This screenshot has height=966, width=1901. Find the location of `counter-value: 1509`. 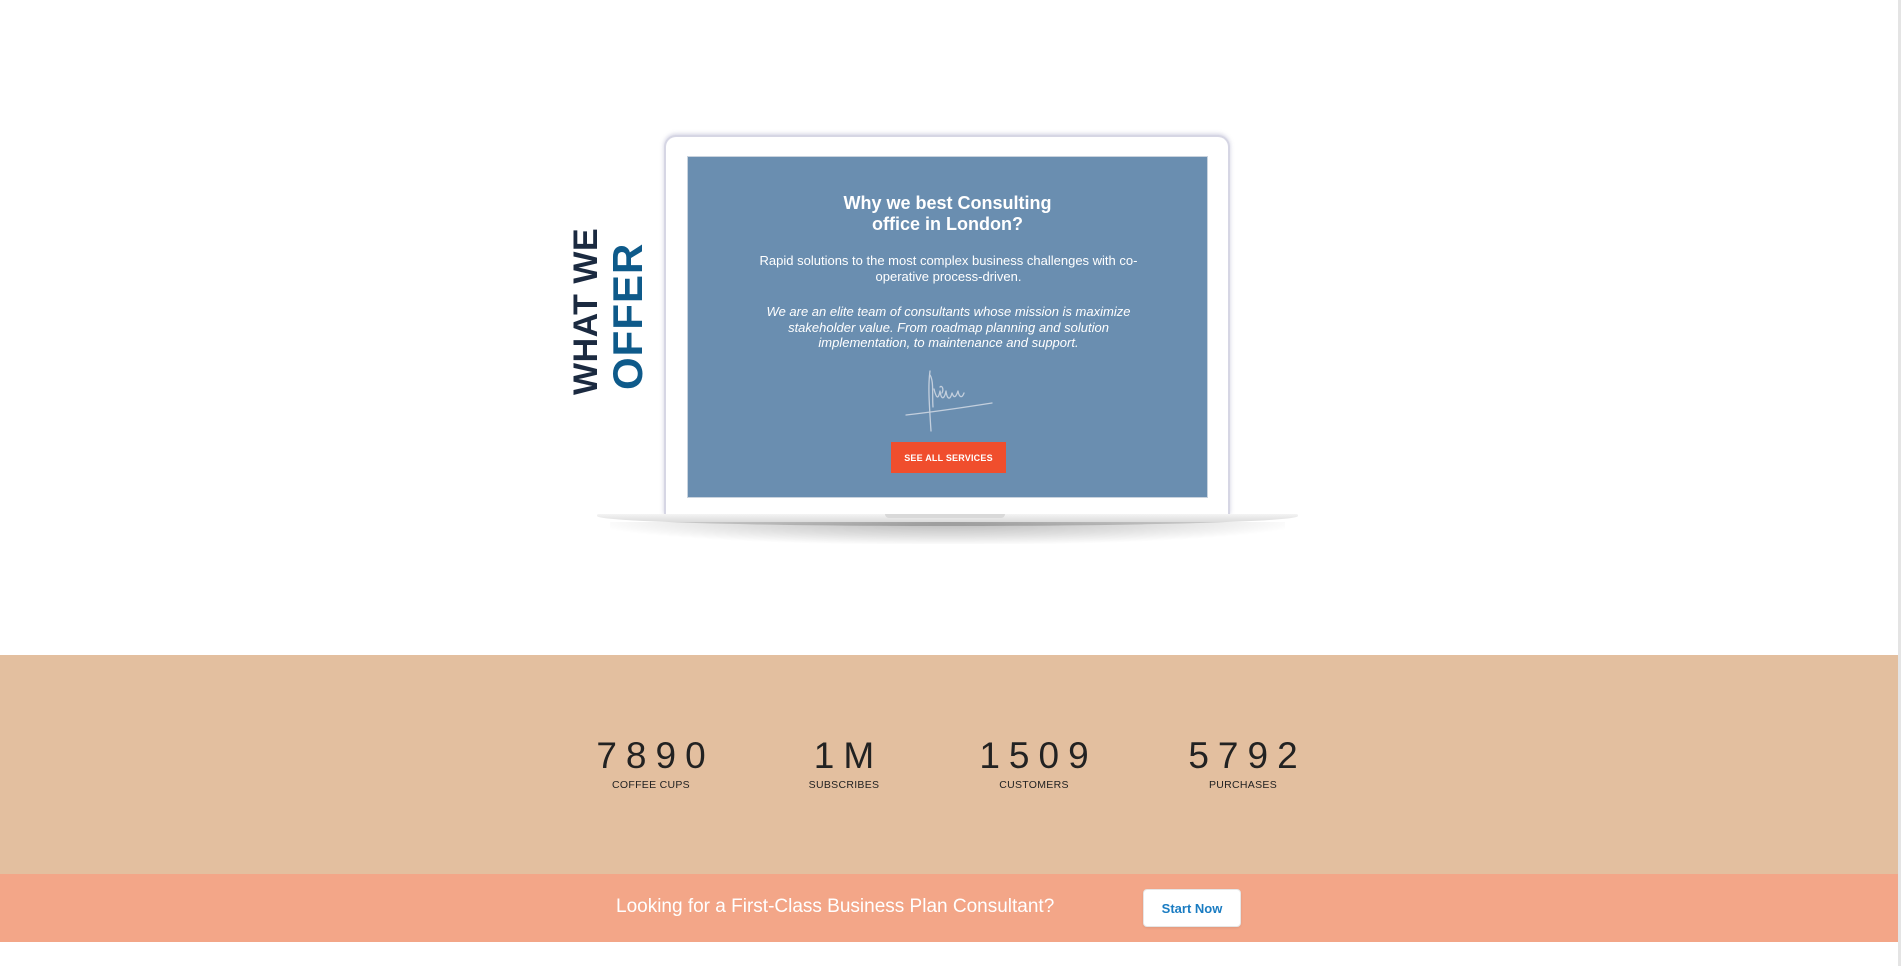

counter-value: 1509 is located at coordinates (1038, 755).